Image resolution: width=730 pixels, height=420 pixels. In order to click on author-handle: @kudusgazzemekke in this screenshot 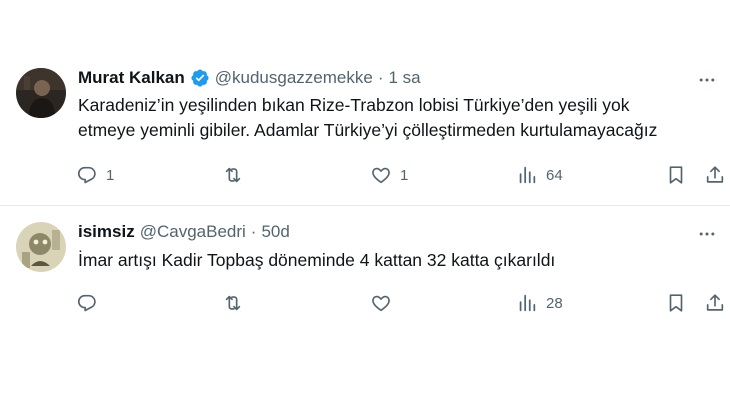, I will do `click(294, 78)`.